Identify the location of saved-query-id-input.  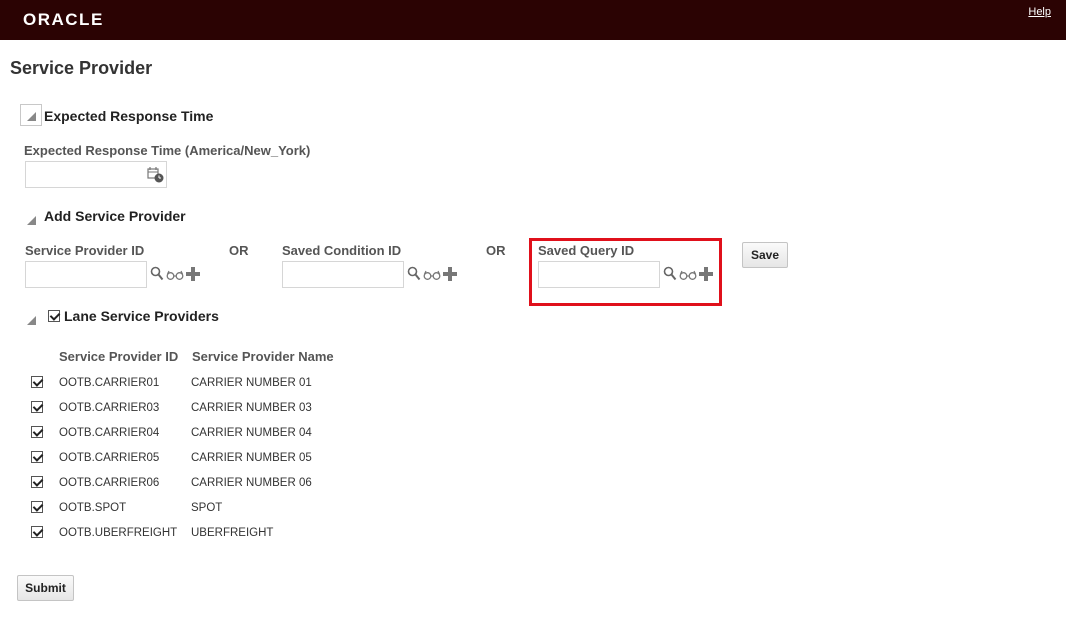
(599, 274).